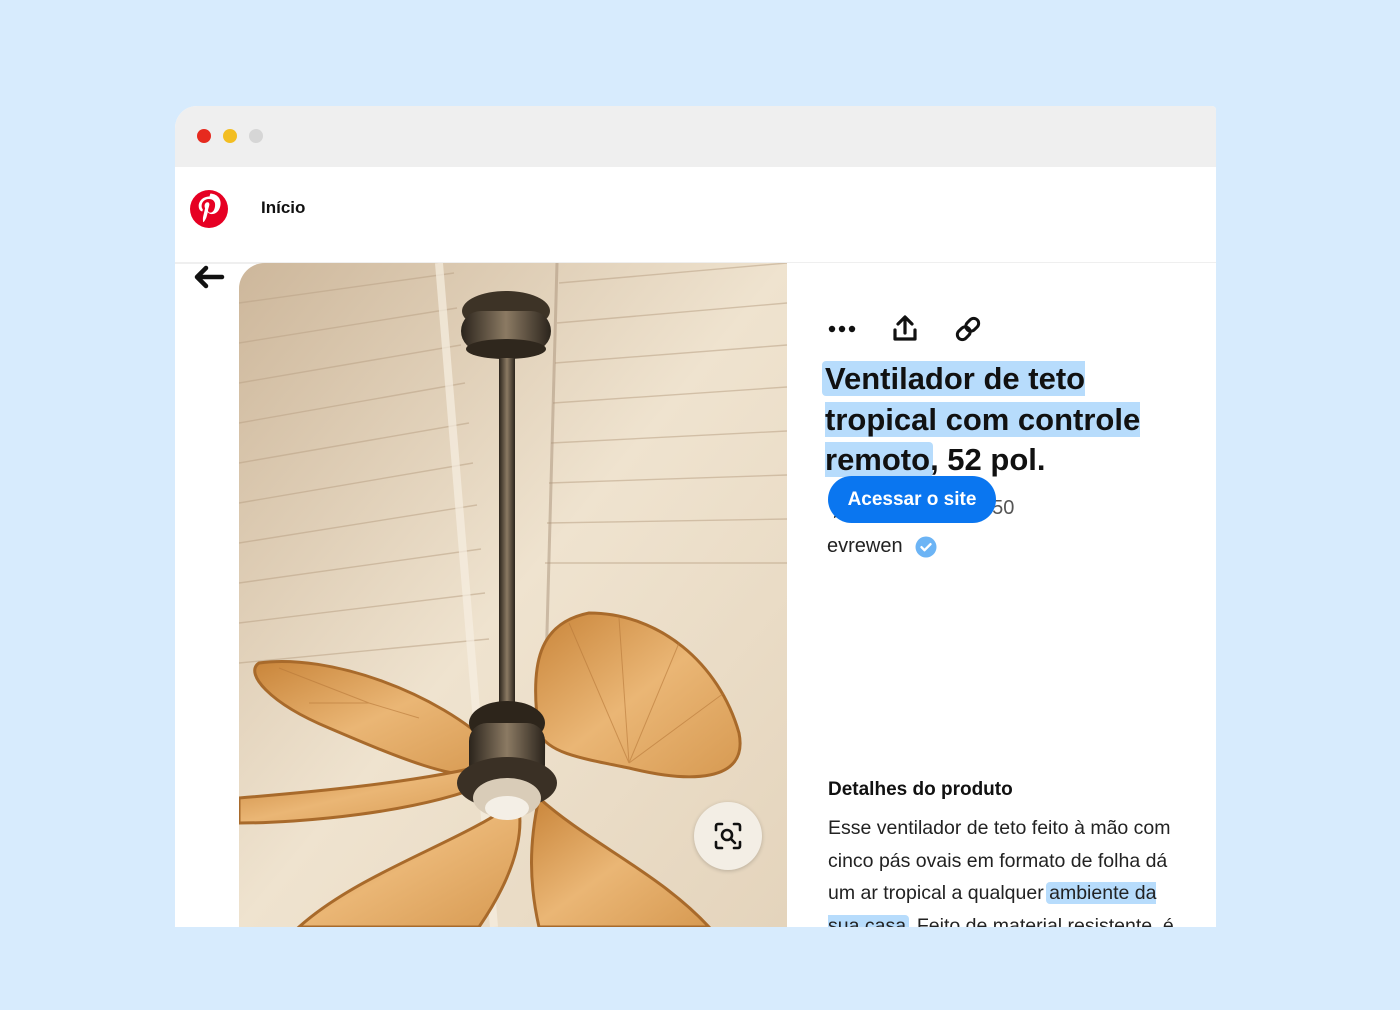  What do you see at coordinates (209, 209) in the screenshot?
I see `pinterest-logo-icon` at bounding box center [209, 209].